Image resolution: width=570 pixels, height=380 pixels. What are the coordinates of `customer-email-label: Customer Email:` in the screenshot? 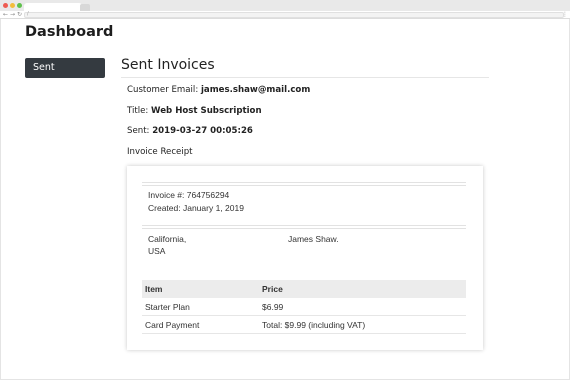 It's located at (163, 90).